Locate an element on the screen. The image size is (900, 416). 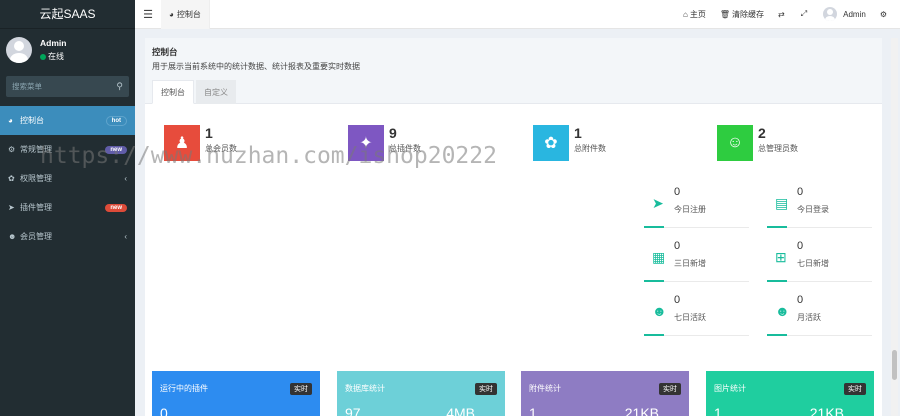
fullscreen-icon: ⤢ is located at coordinates (804, 13).